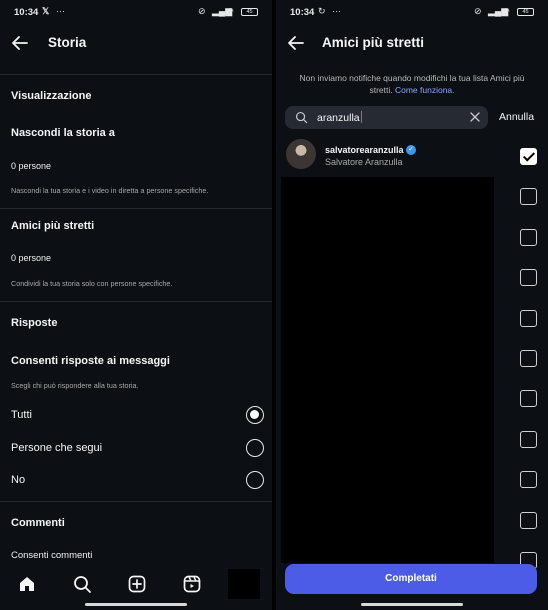 The height and width of the screenshot is (610, 548). What do you see at coordinates (412, 12) in the screenshot?
I see `status-bar: 10:34 ↻ ··· ⊘ ▂▄▆ ◠ 45` at bounding box center [412, 12].